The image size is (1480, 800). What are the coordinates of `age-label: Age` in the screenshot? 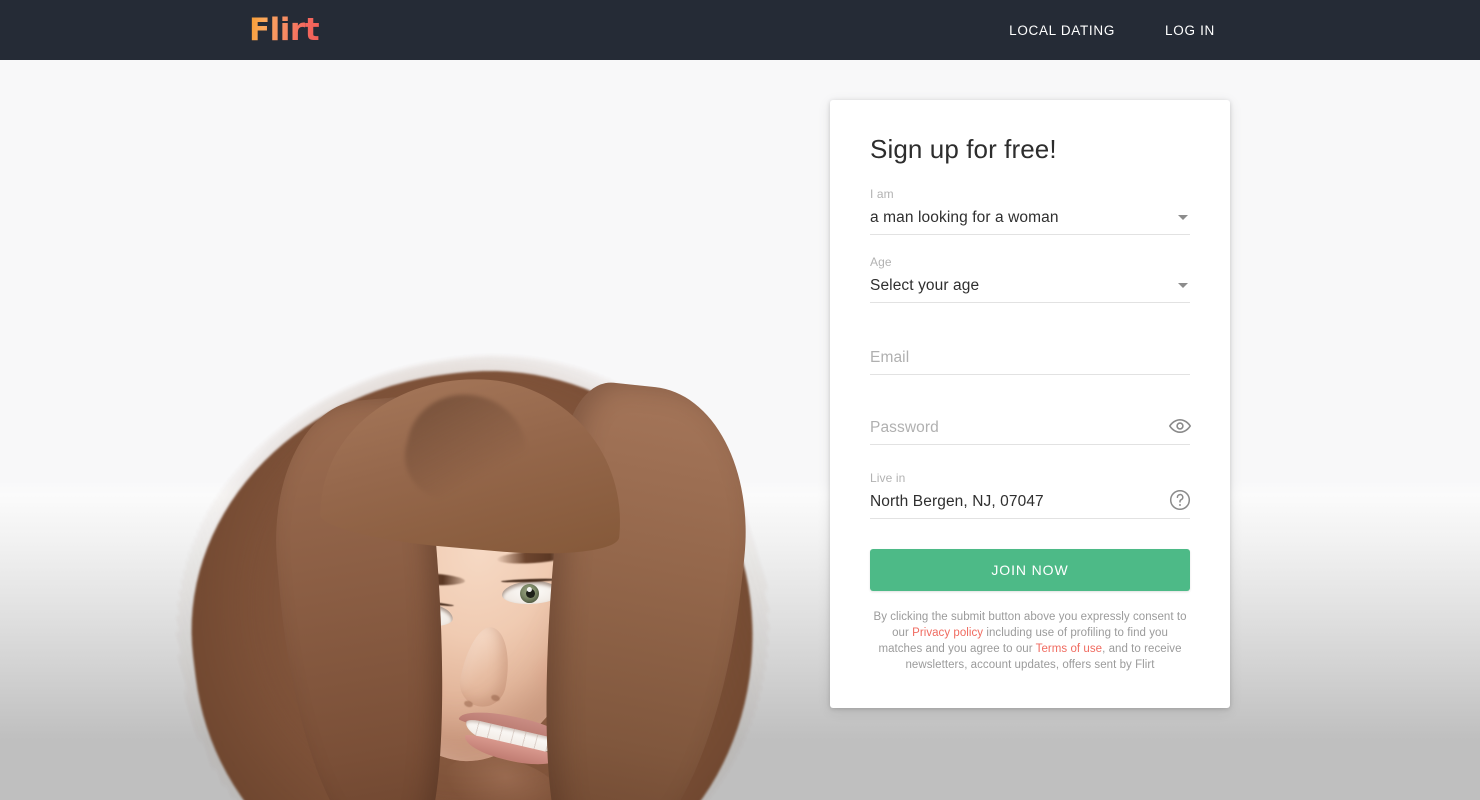 It's located at (881, 262).